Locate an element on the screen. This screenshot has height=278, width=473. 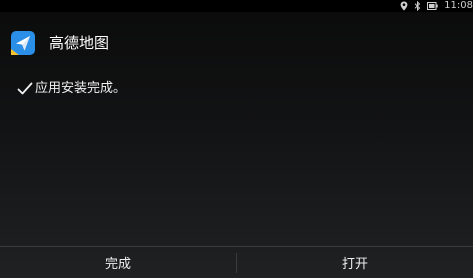
install-status: 应用安装完成。 is located at coordinates (71, 89).